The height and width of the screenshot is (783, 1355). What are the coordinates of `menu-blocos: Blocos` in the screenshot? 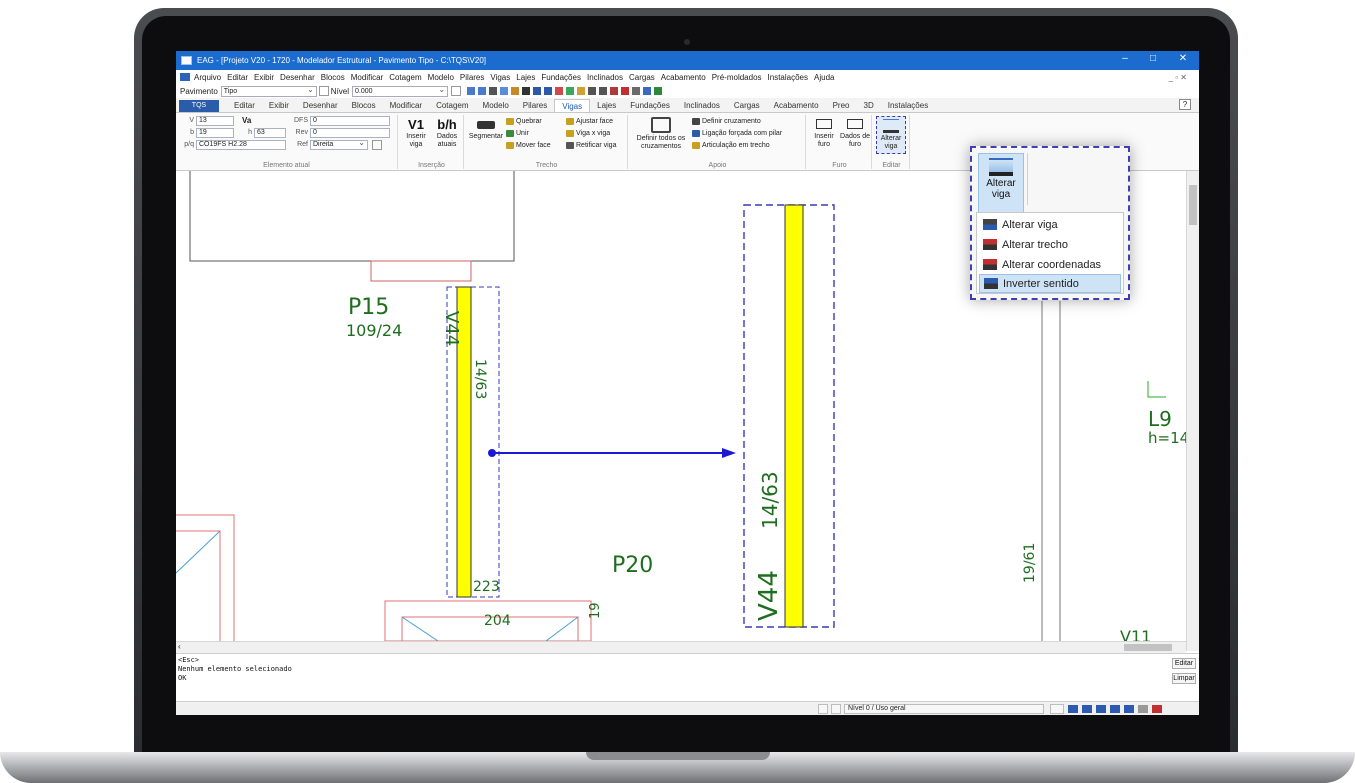 It's located at (333, 77).